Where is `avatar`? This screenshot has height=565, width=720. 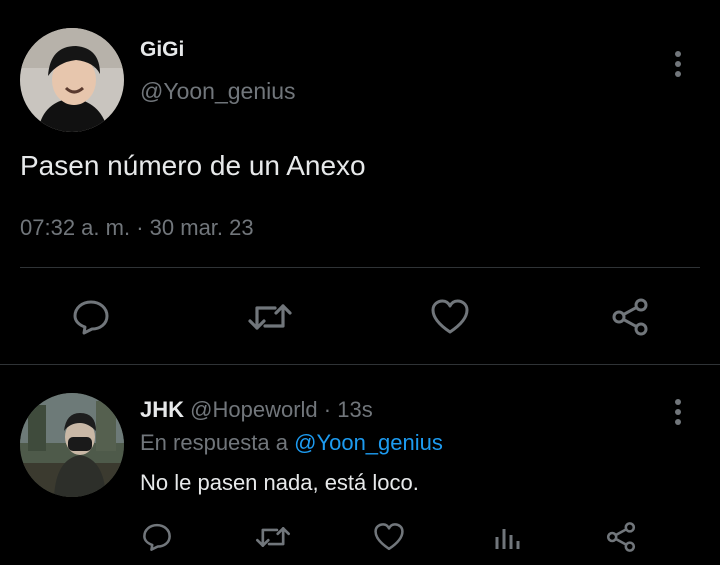 avatar is located at coordinates (72, 80).